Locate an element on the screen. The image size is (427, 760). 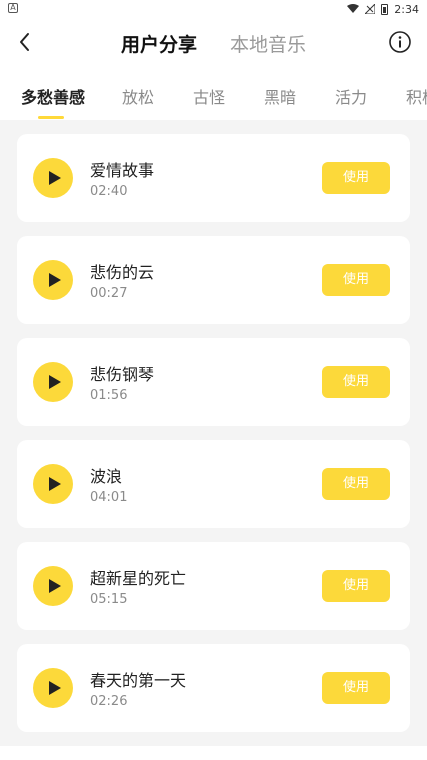
track-duration: 02:26 is located at coordinates (109, 701).